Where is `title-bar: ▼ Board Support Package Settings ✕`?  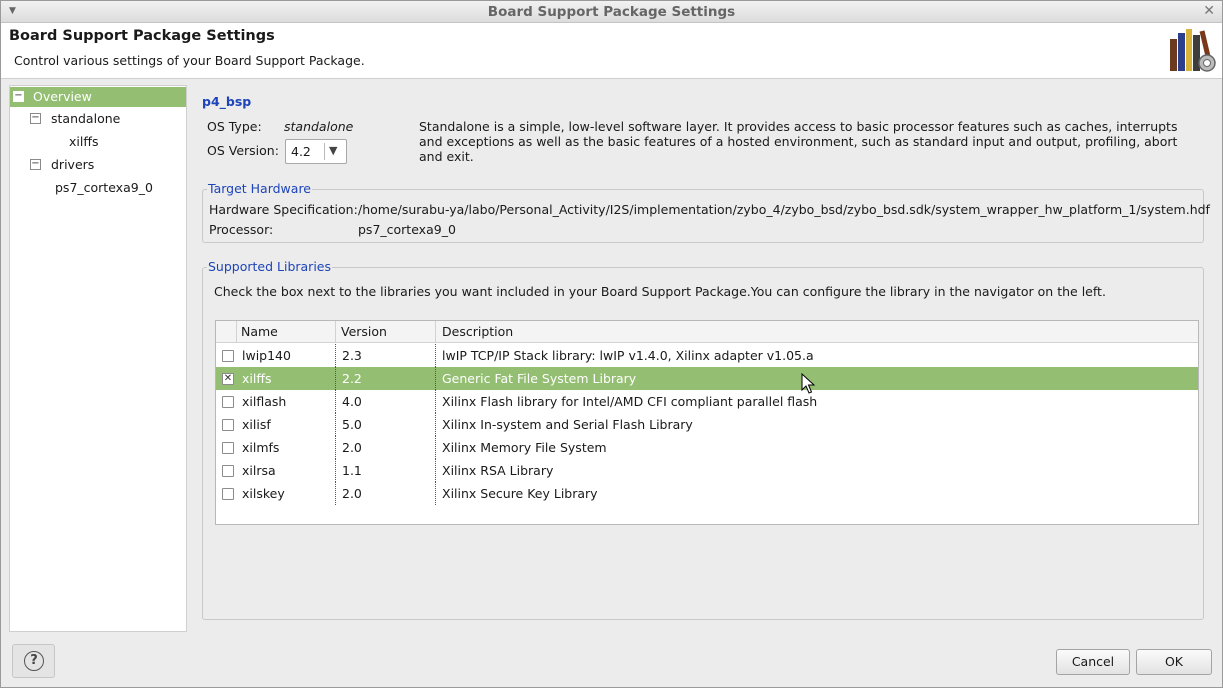 title-bar: ▼ Board Support Package Settings ✕ is located at coordinates (611, 12).